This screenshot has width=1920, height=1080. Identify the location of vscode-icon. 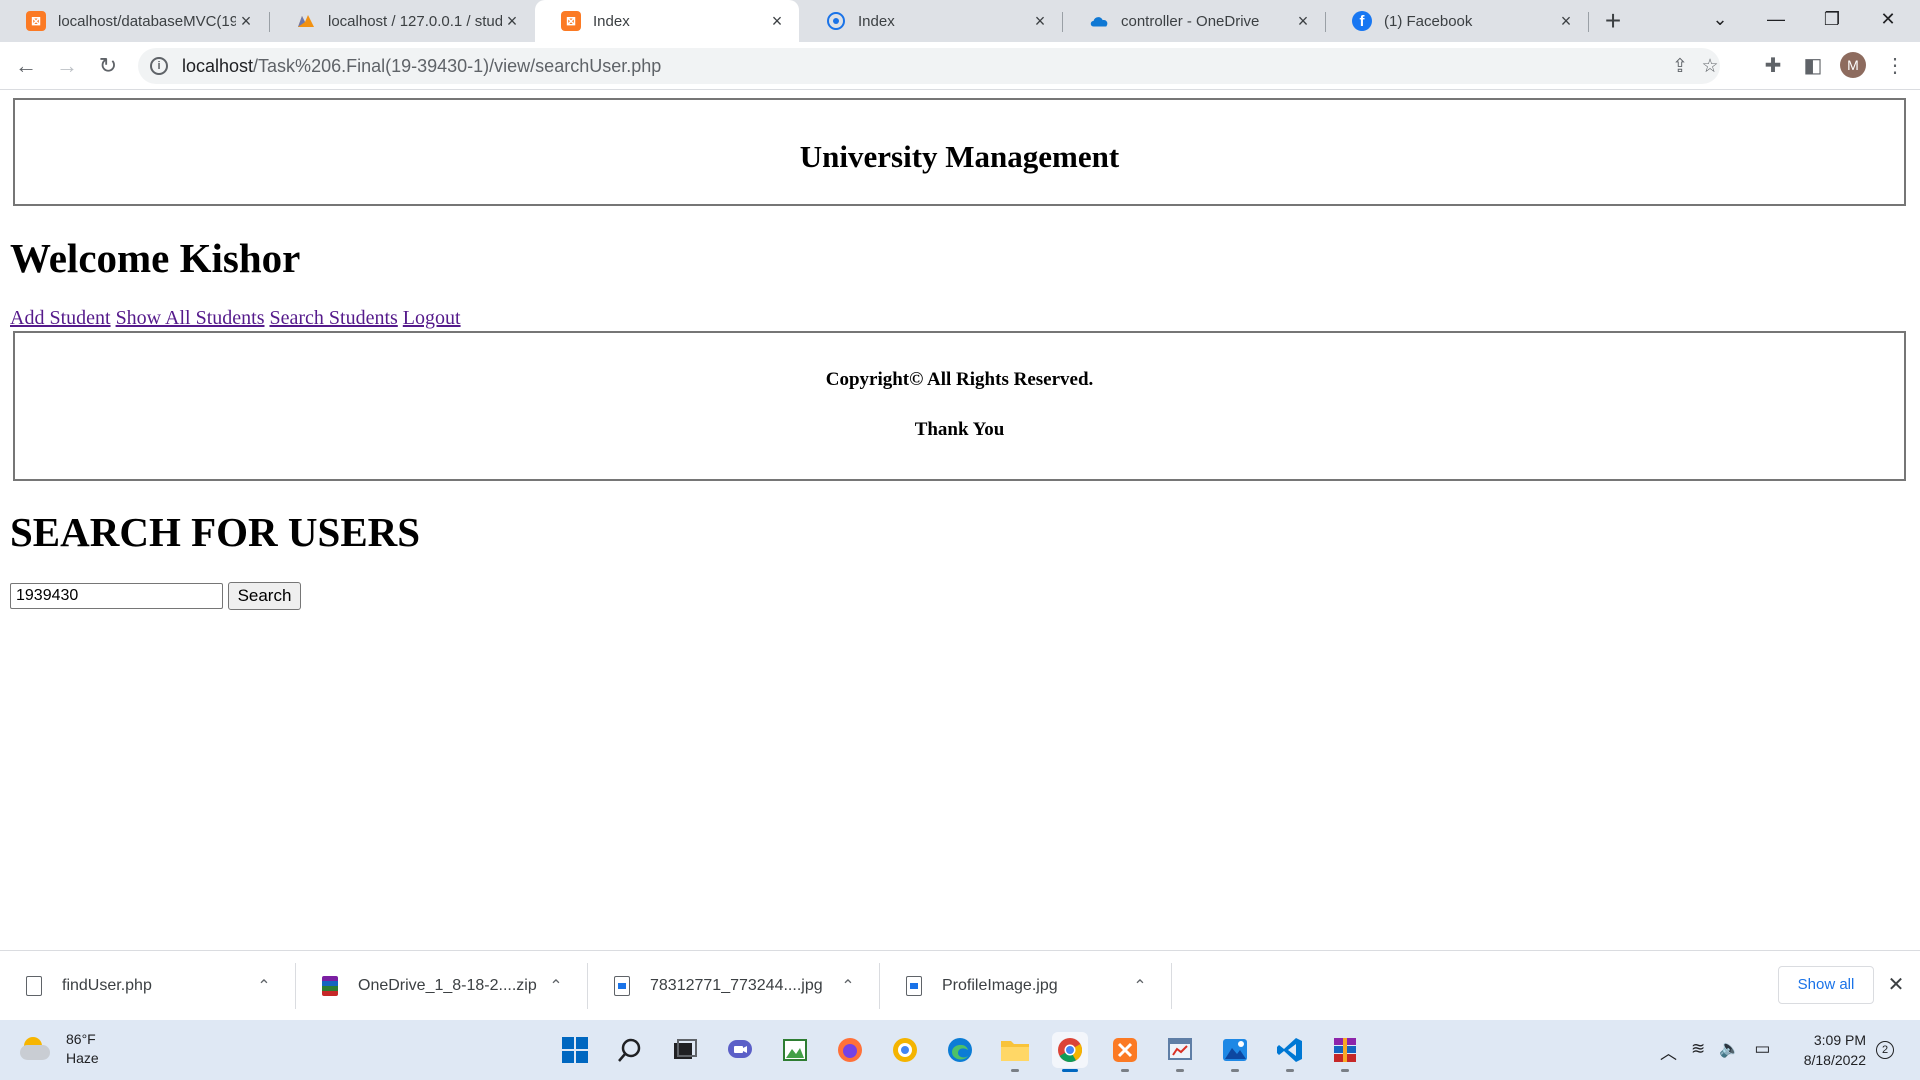
(1290, 1052).